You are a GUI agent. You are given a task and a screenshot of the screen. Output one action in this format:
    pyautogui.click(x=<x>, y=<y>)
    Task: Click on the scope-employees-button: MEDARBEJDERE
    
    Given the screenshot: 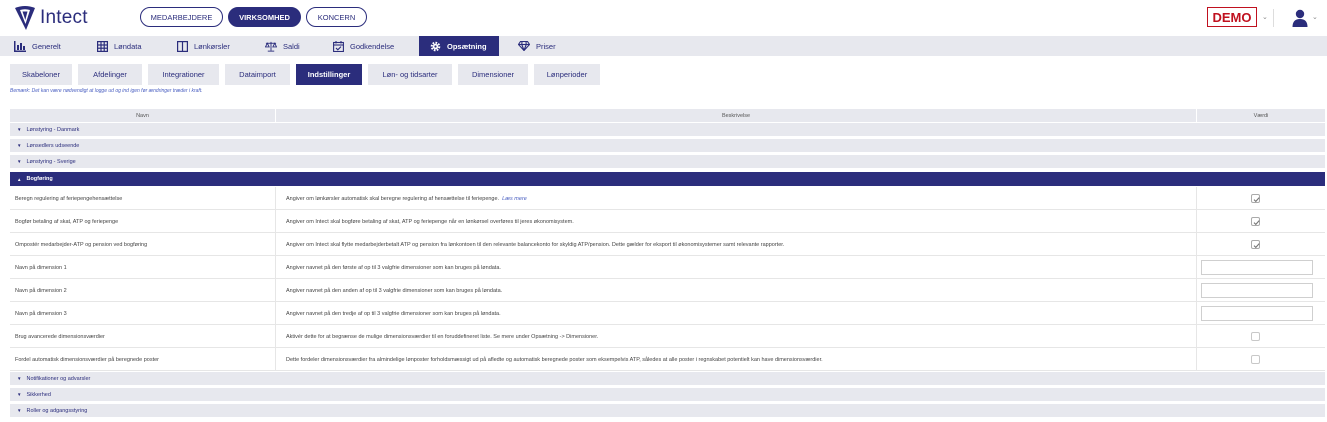 What is the action you would take?
    pyautogui.click(x=181, y=17)
    